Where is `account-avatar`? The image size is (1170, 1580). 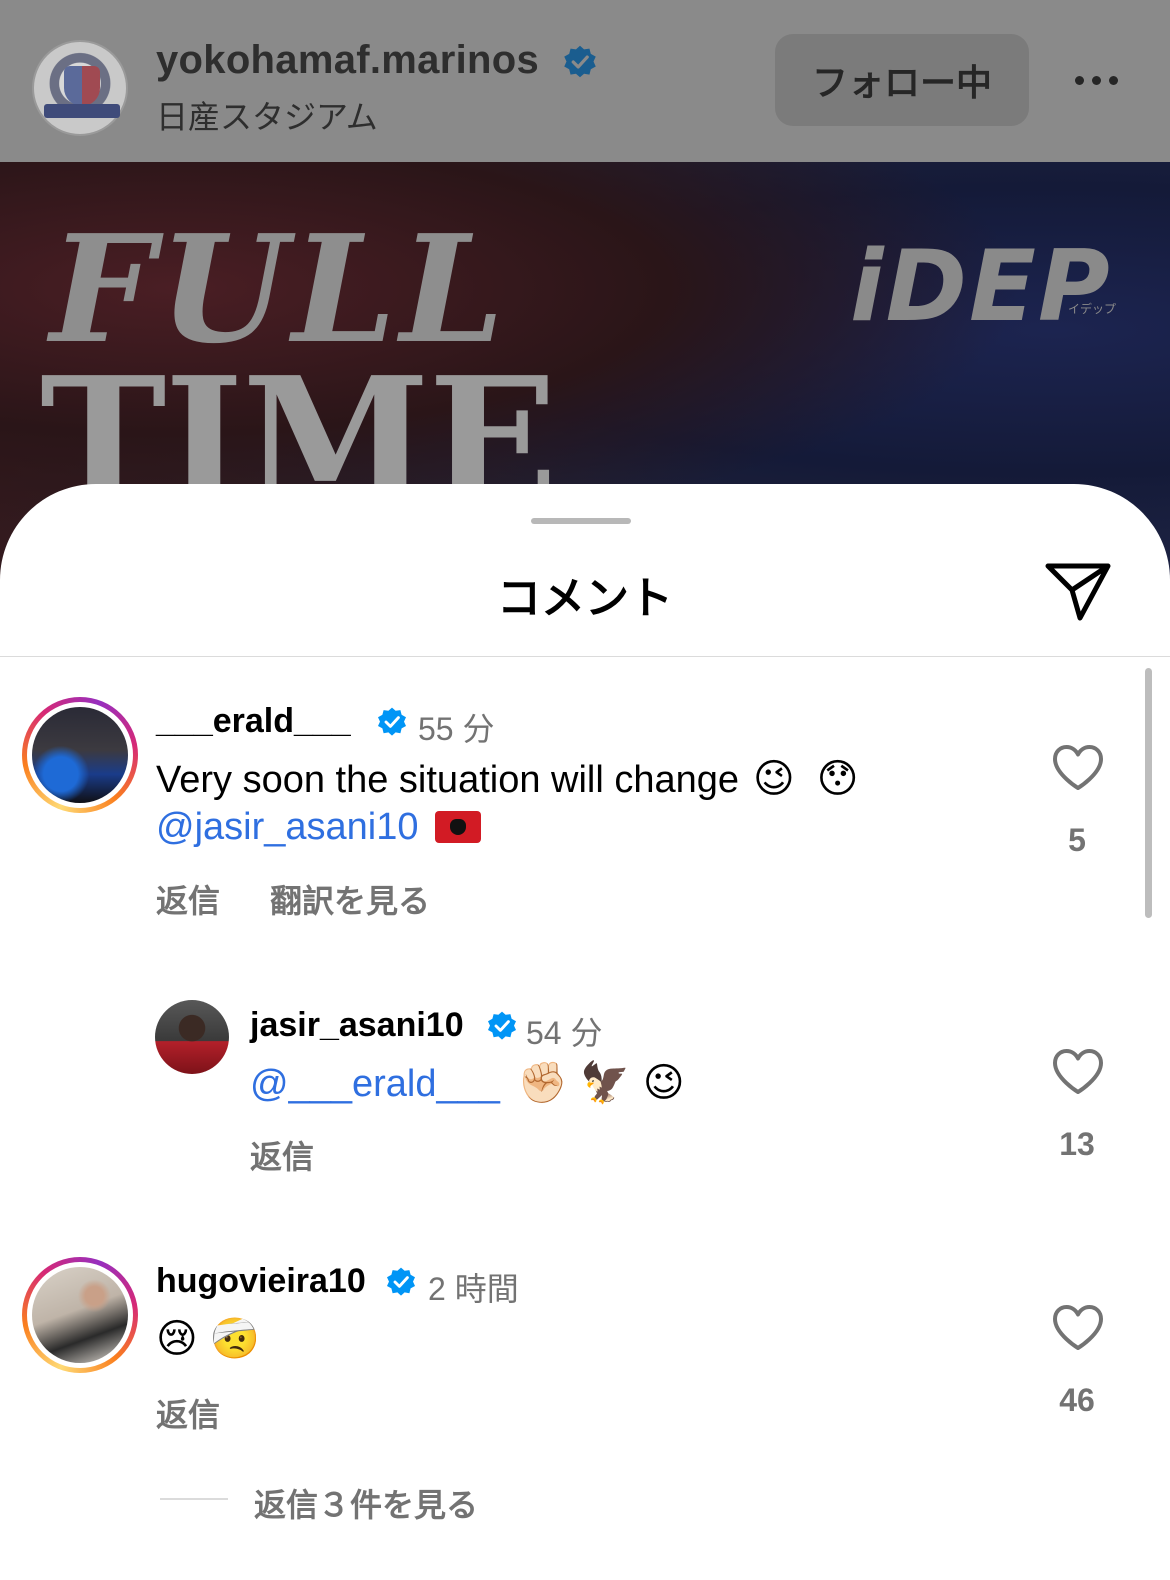
account-avatar is located at coordinates (80, 88).